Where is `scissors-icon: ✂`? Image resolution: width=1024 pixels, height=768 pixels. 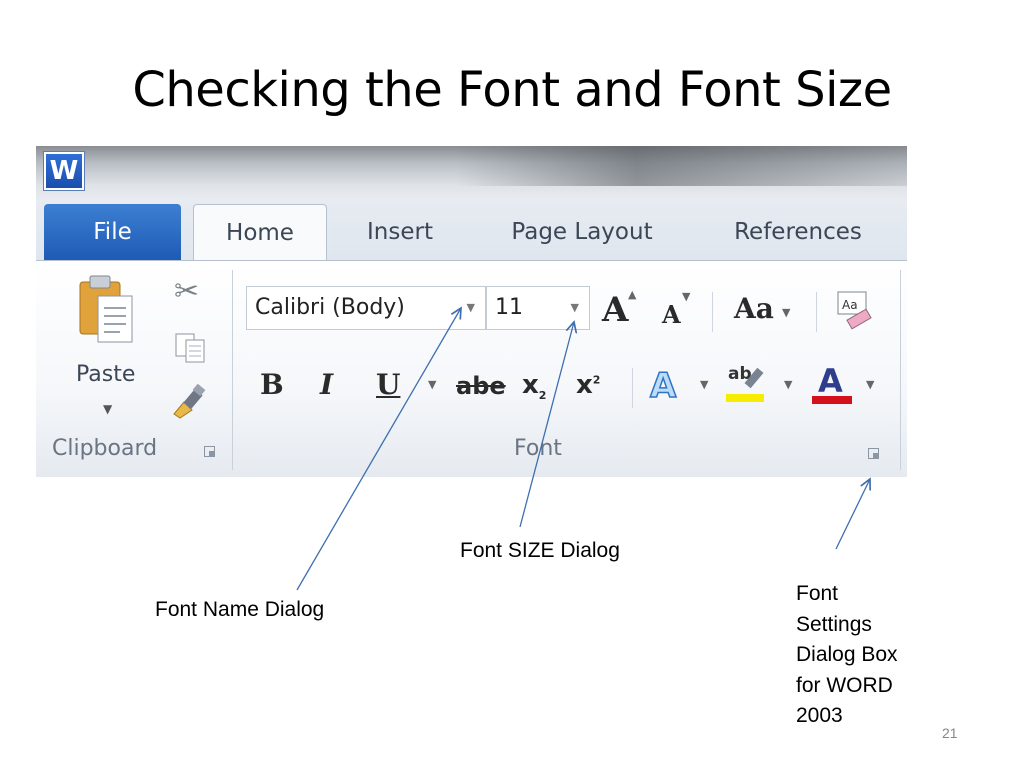
scissors-icon: ✂ is located at coordinates (186, 291).